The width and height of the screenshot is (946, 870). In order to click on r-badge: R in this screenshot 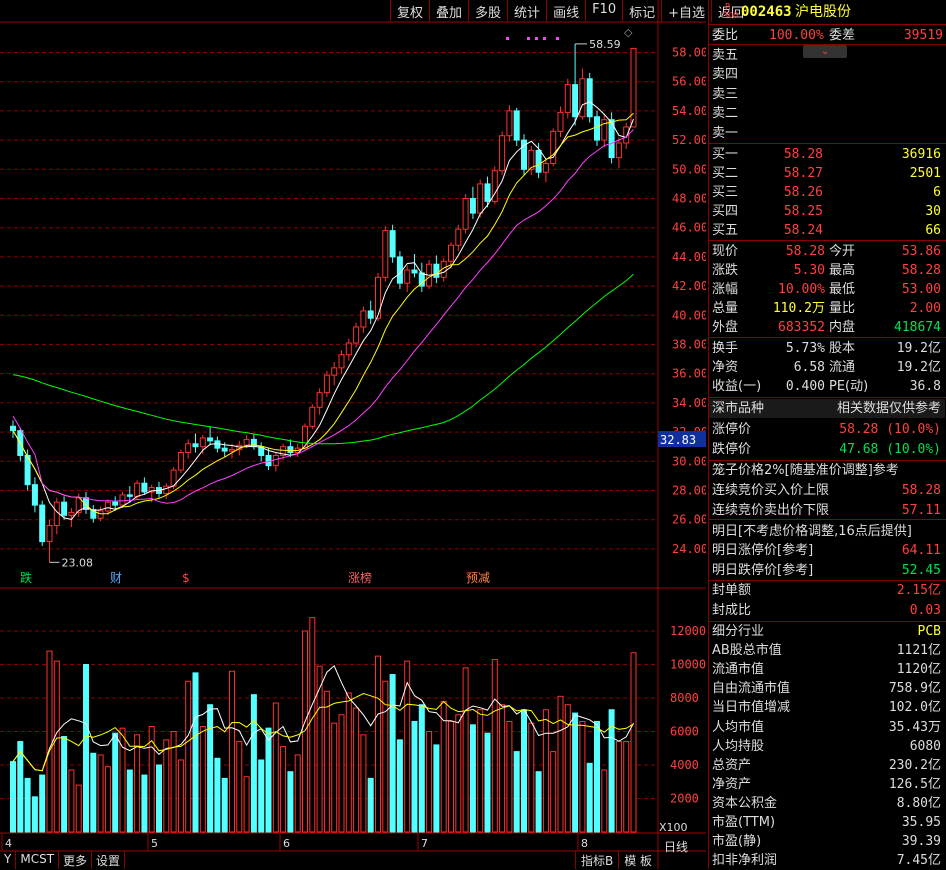, I will do `click(728, 6)`.